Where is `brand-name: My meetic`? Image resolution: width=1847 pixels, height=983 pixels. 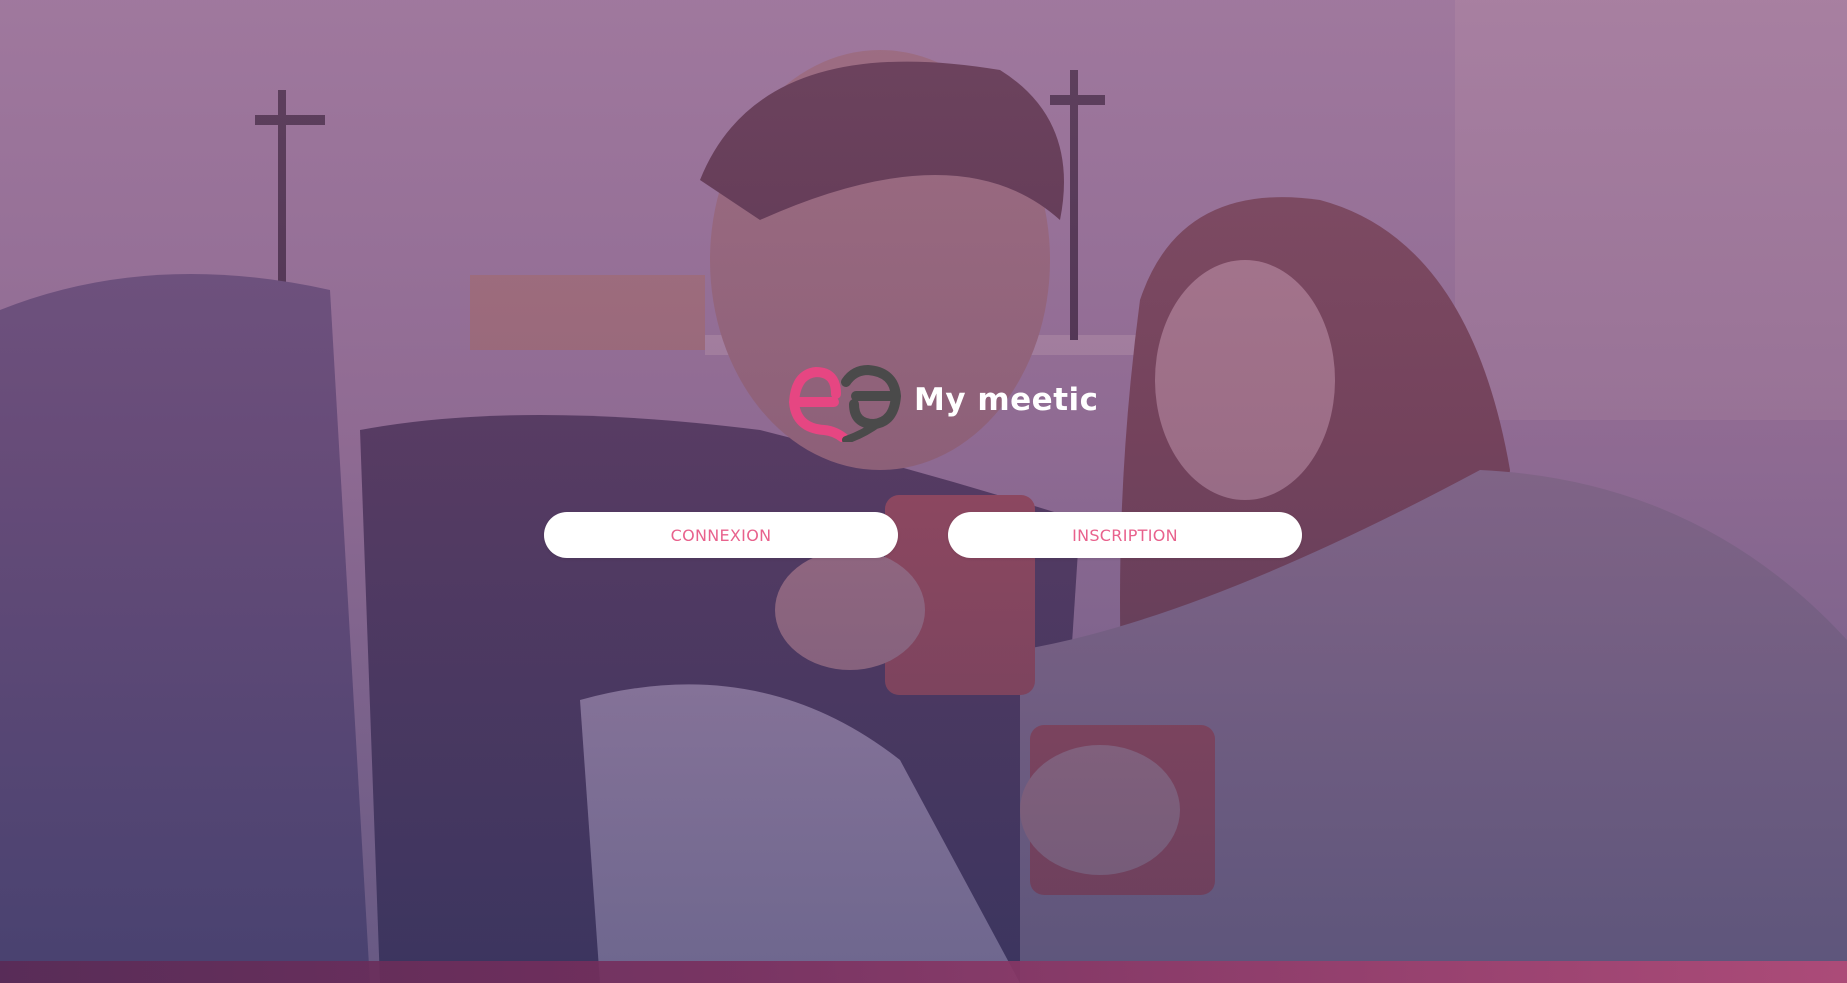
brand-name: My meetic is located at coordinates (1006, 400).